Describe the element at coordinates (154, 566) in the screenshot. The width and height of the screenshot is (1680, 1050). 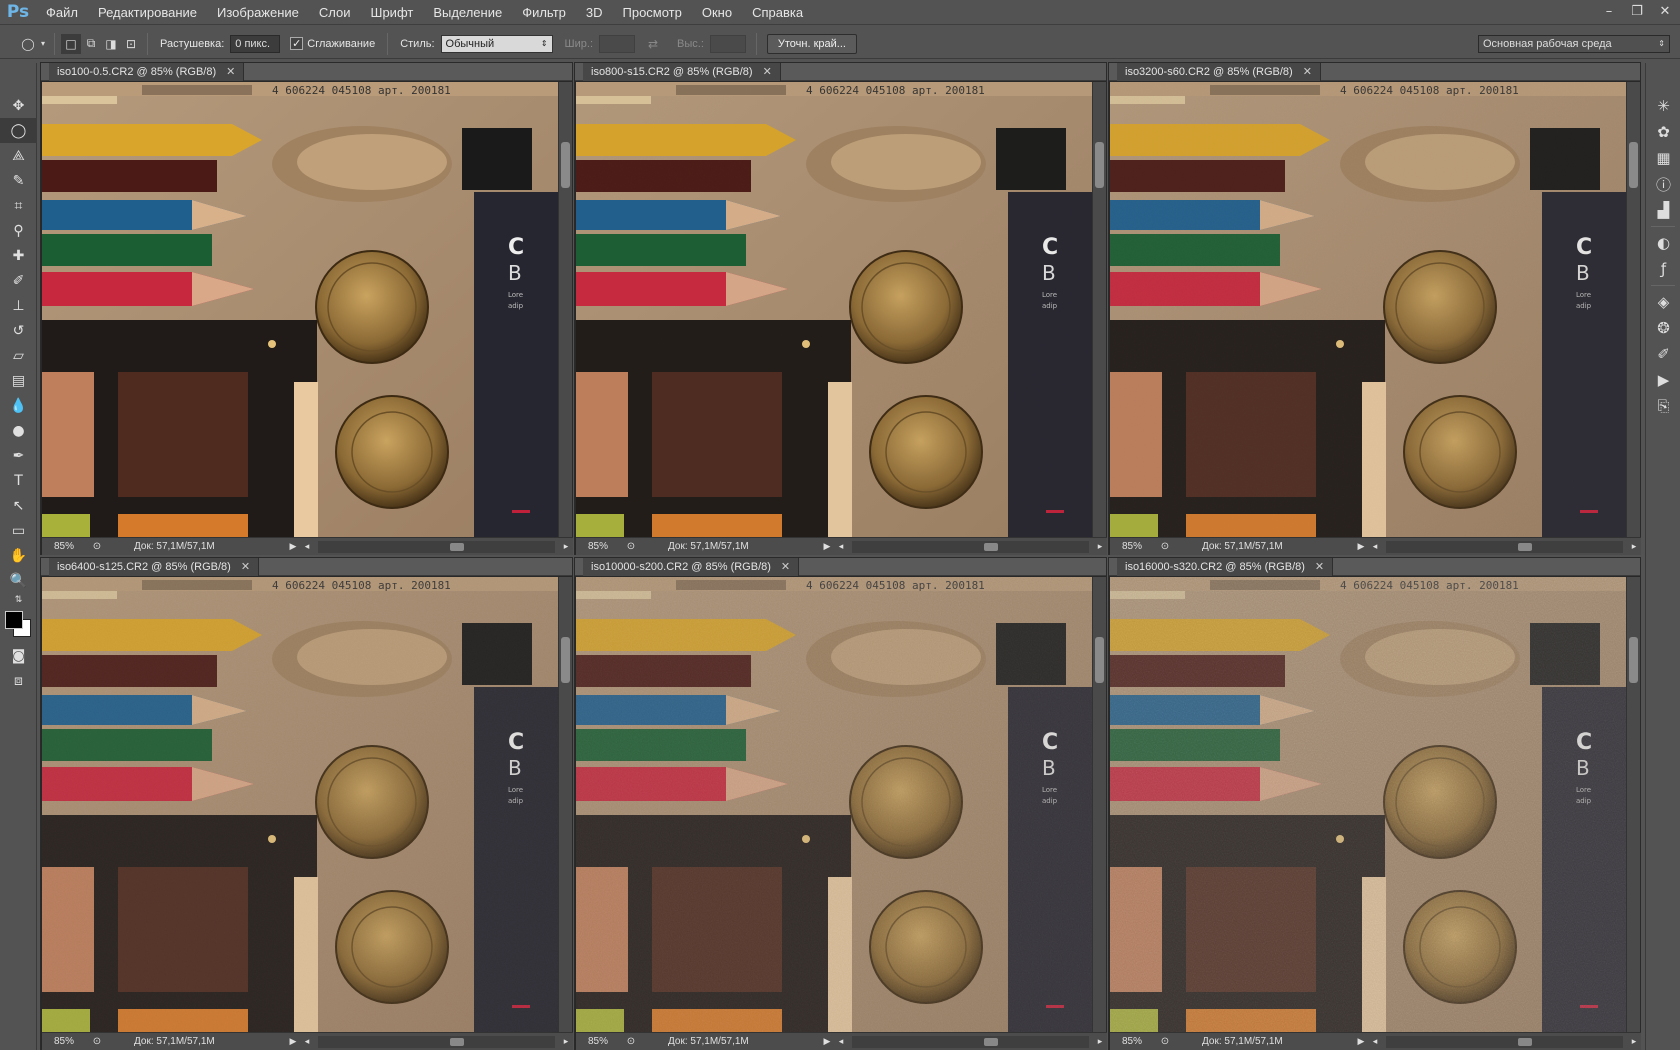
I see `document-tab-body: iso6400-s125.CR2 @ 85% (RGB/8) ✕` at that location.